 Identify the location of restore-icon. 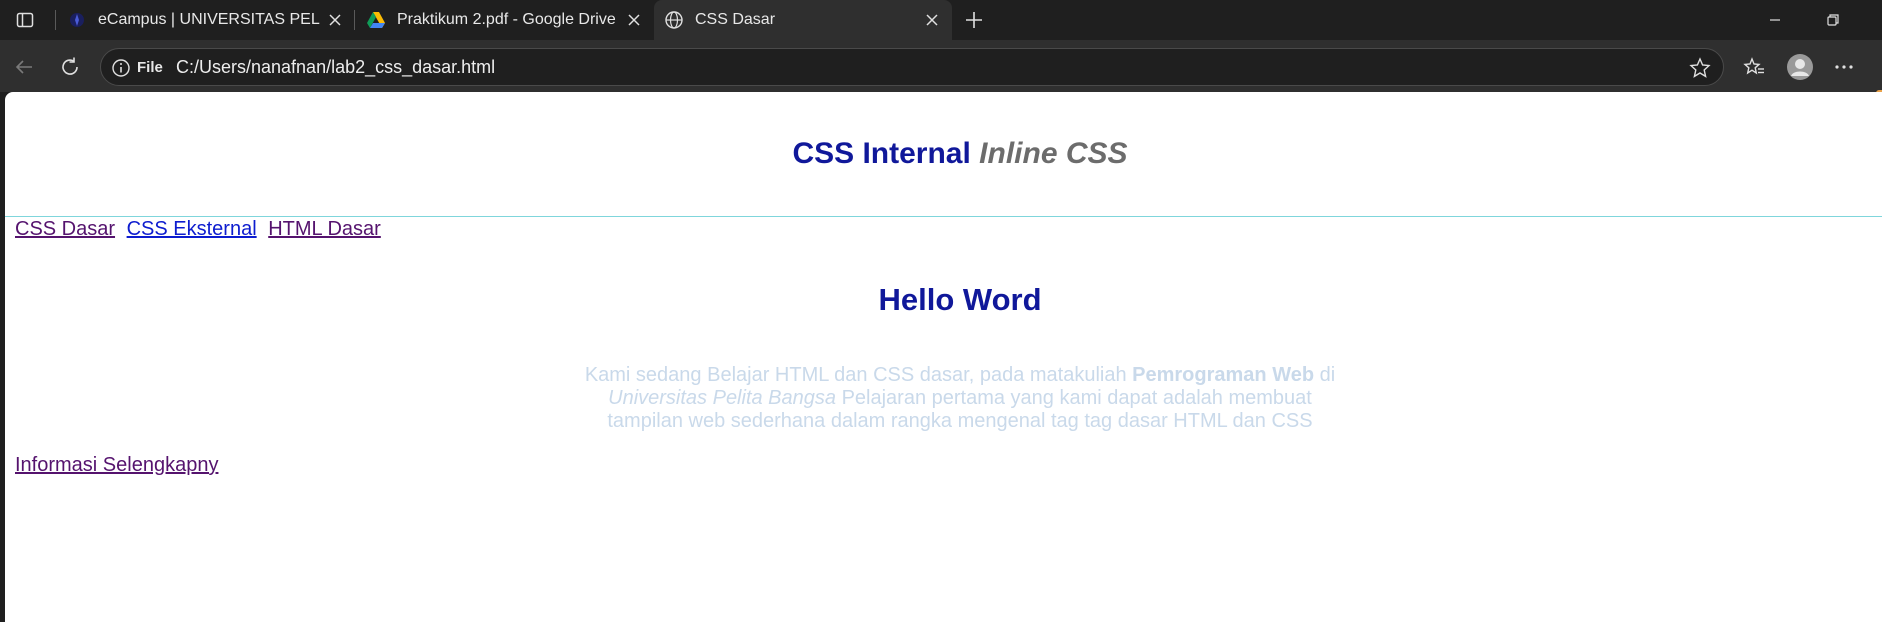
(1833, 20).